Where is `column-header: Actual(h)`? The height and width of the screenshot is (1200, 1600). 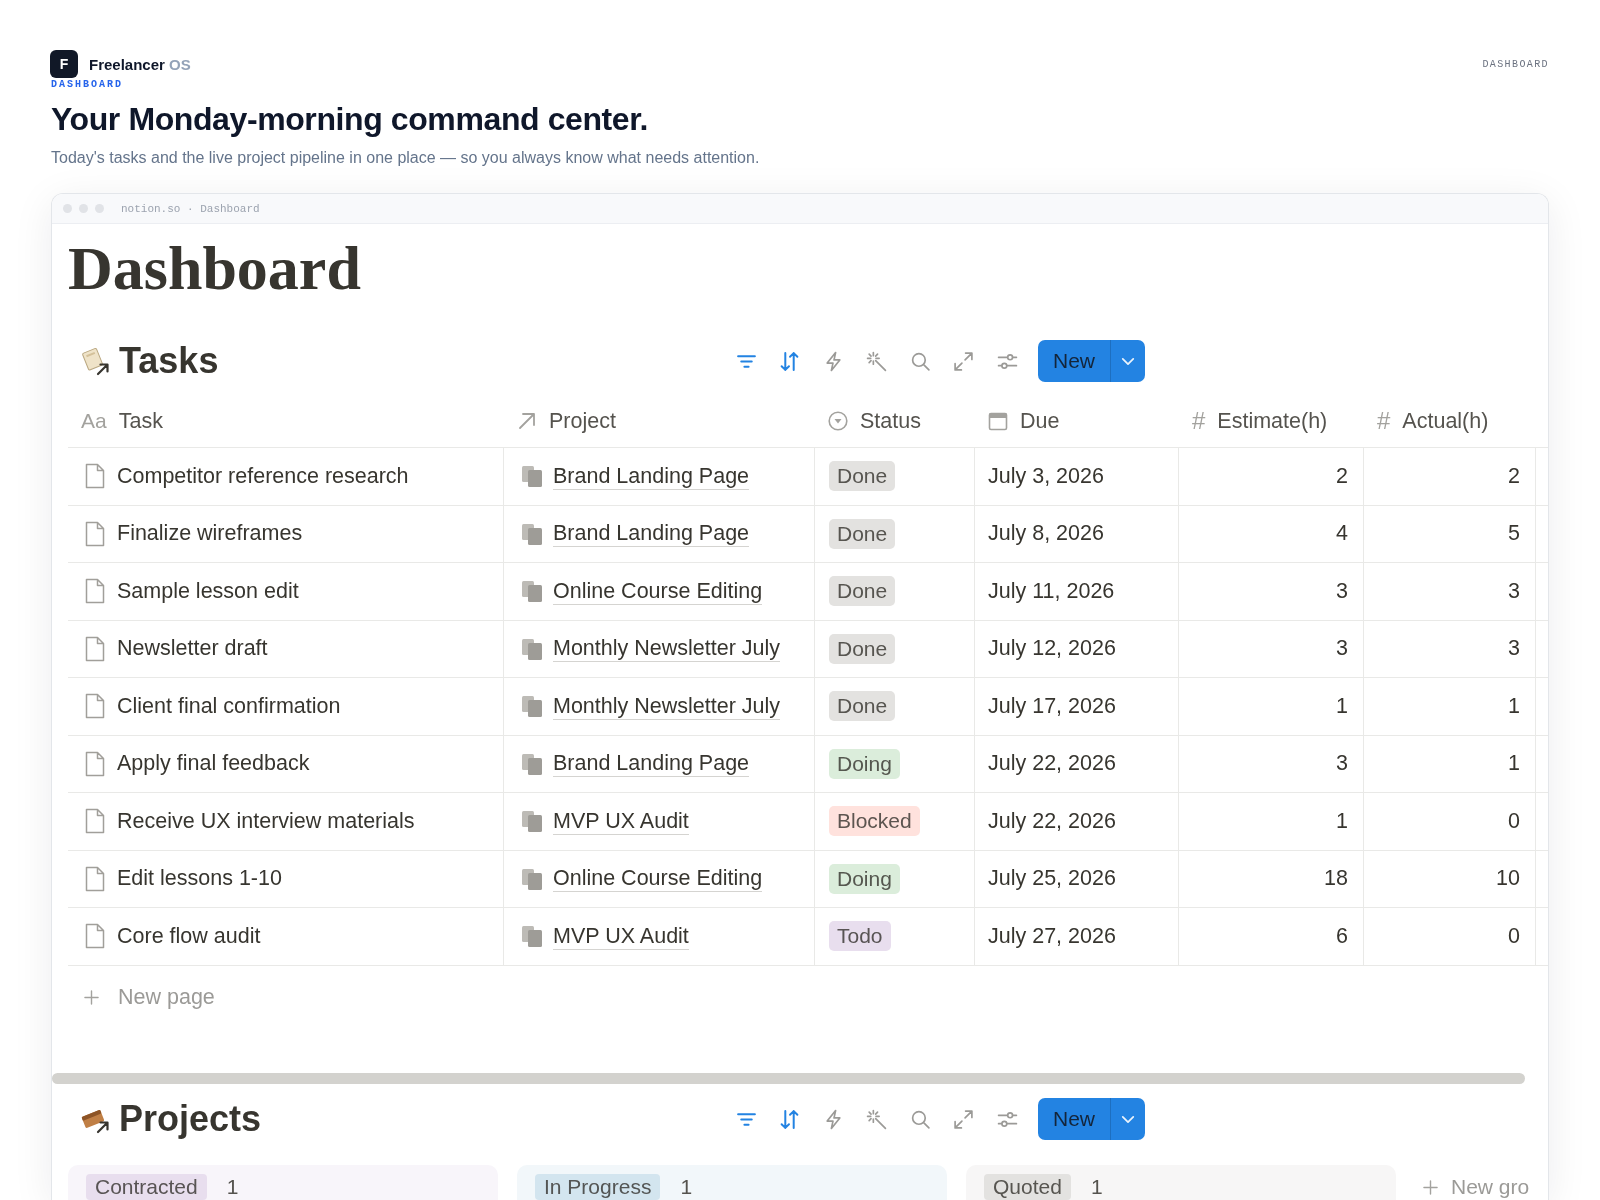
column-header: Actual(h) is located at coordinates (1445, 420).